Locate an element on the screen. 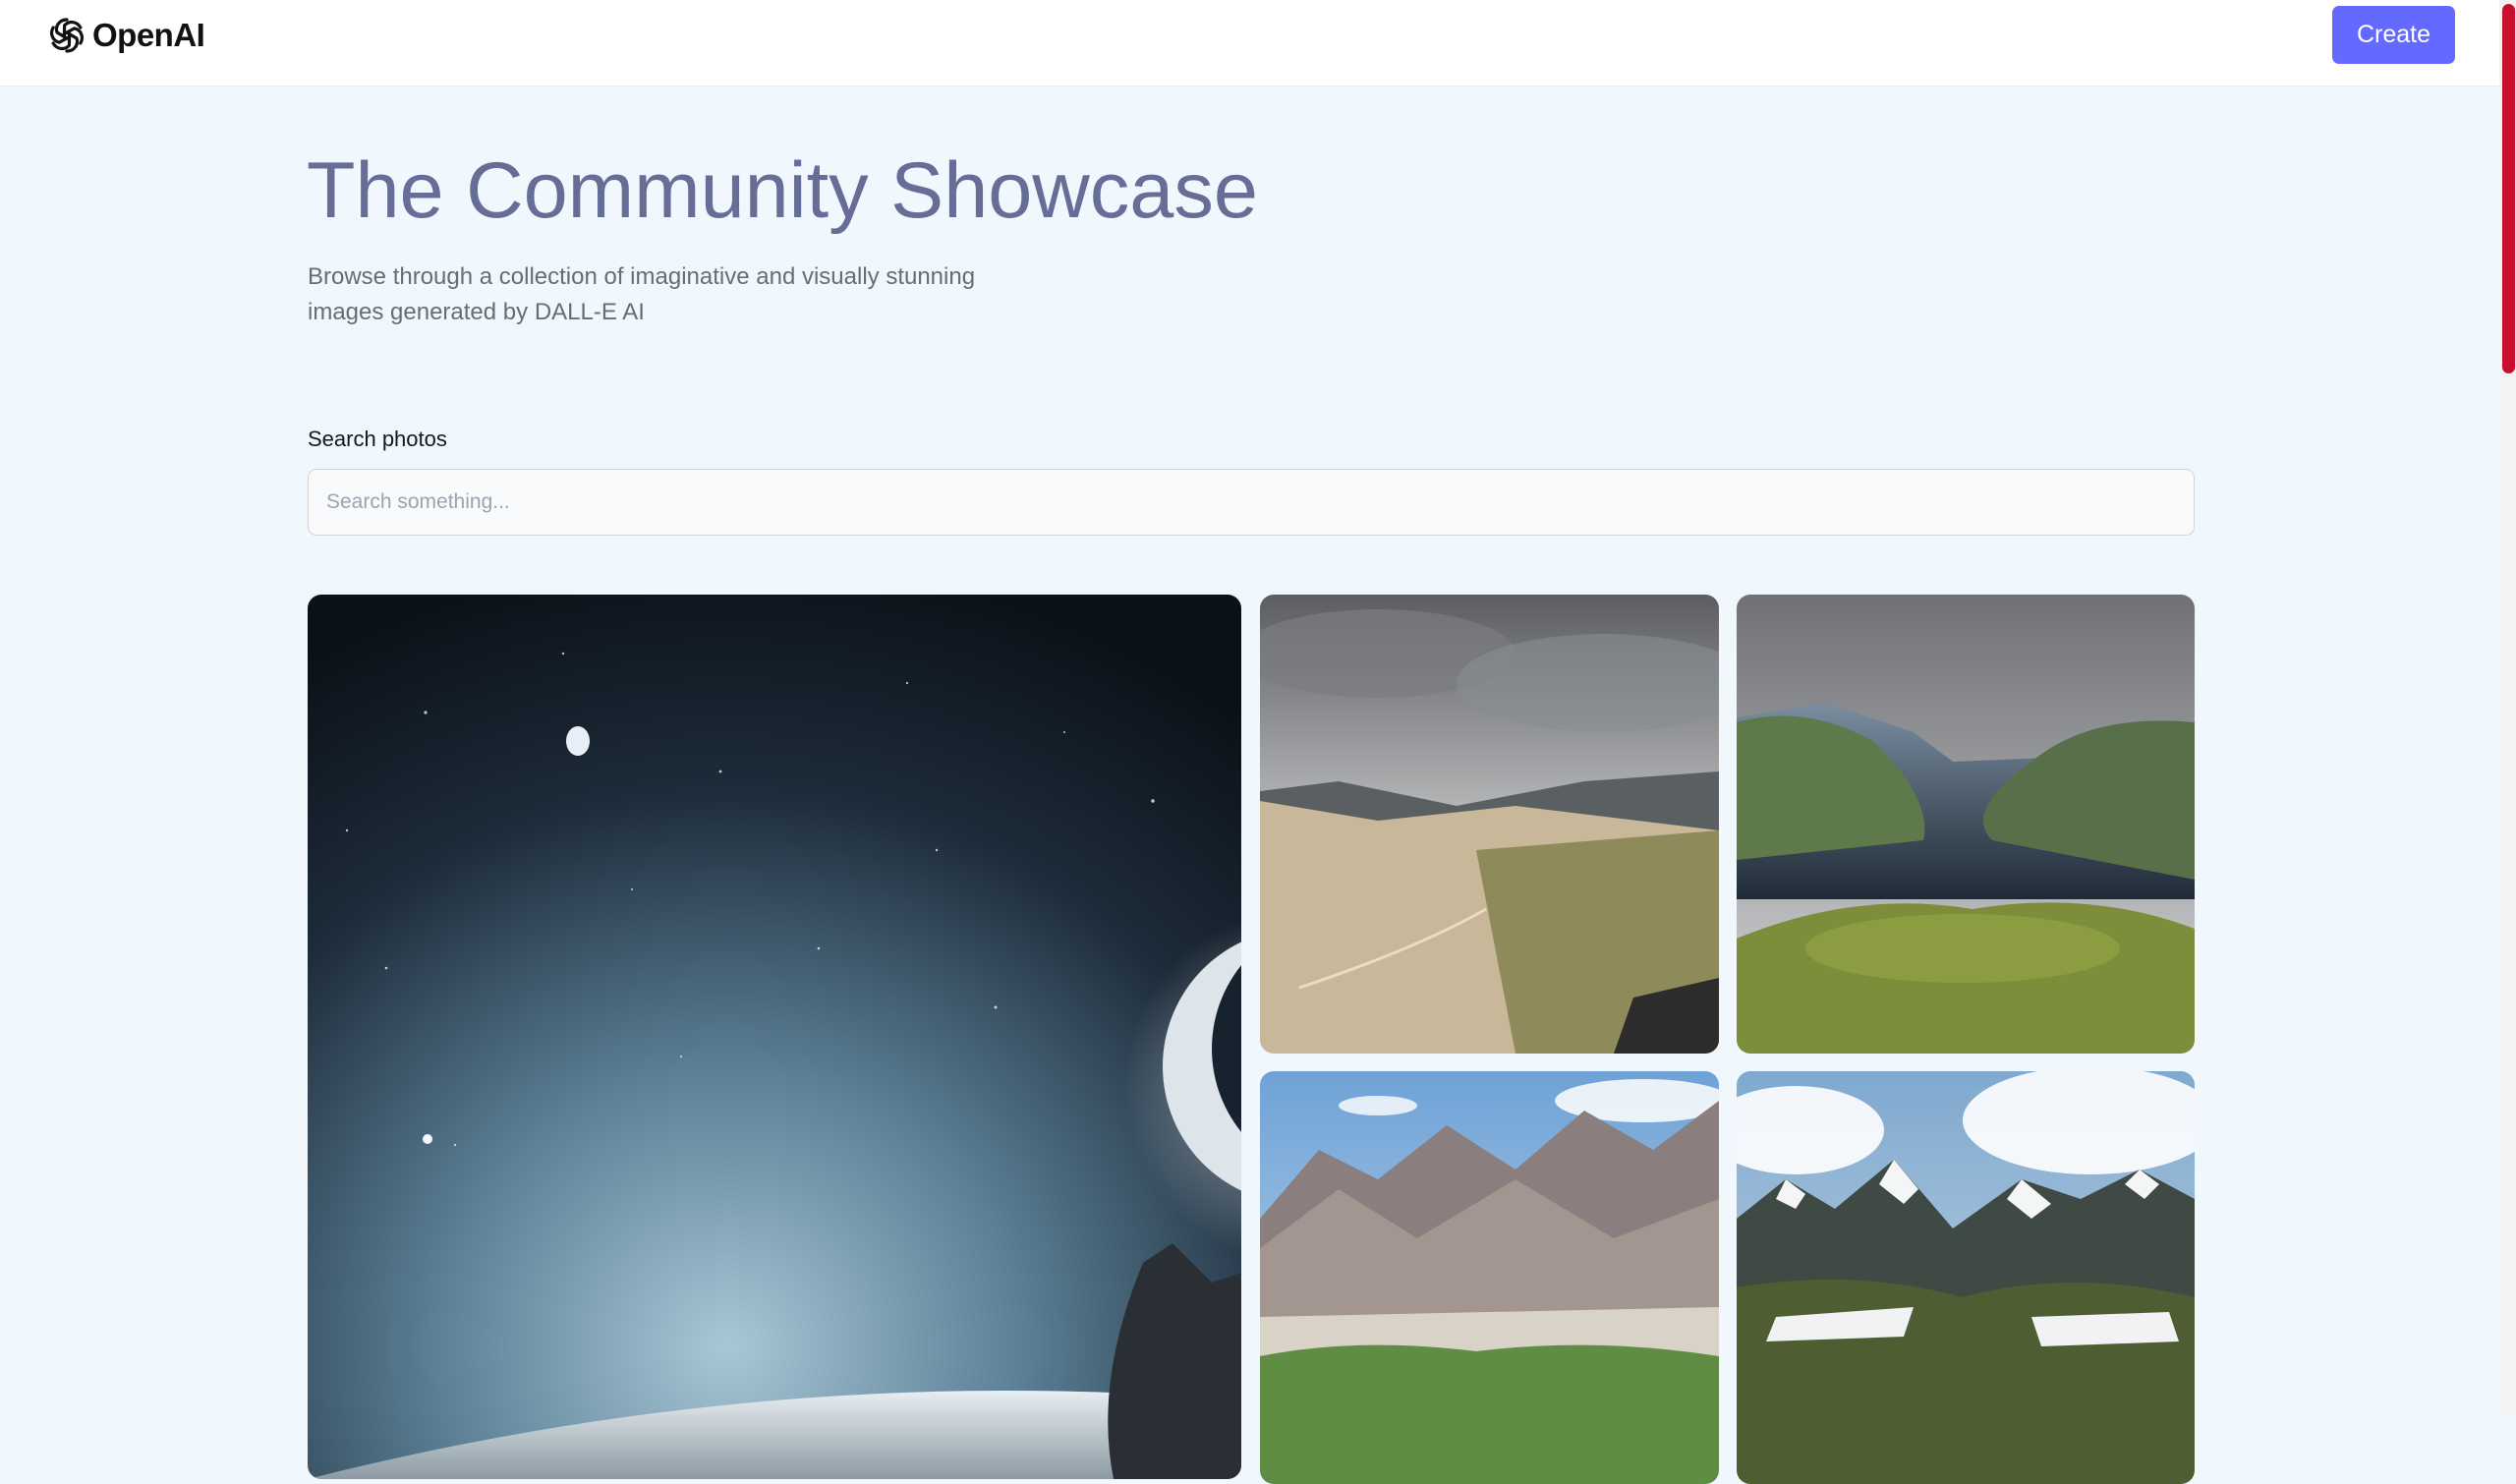  gallery-card-snowy-range is located at coordinates (1966, 1277).